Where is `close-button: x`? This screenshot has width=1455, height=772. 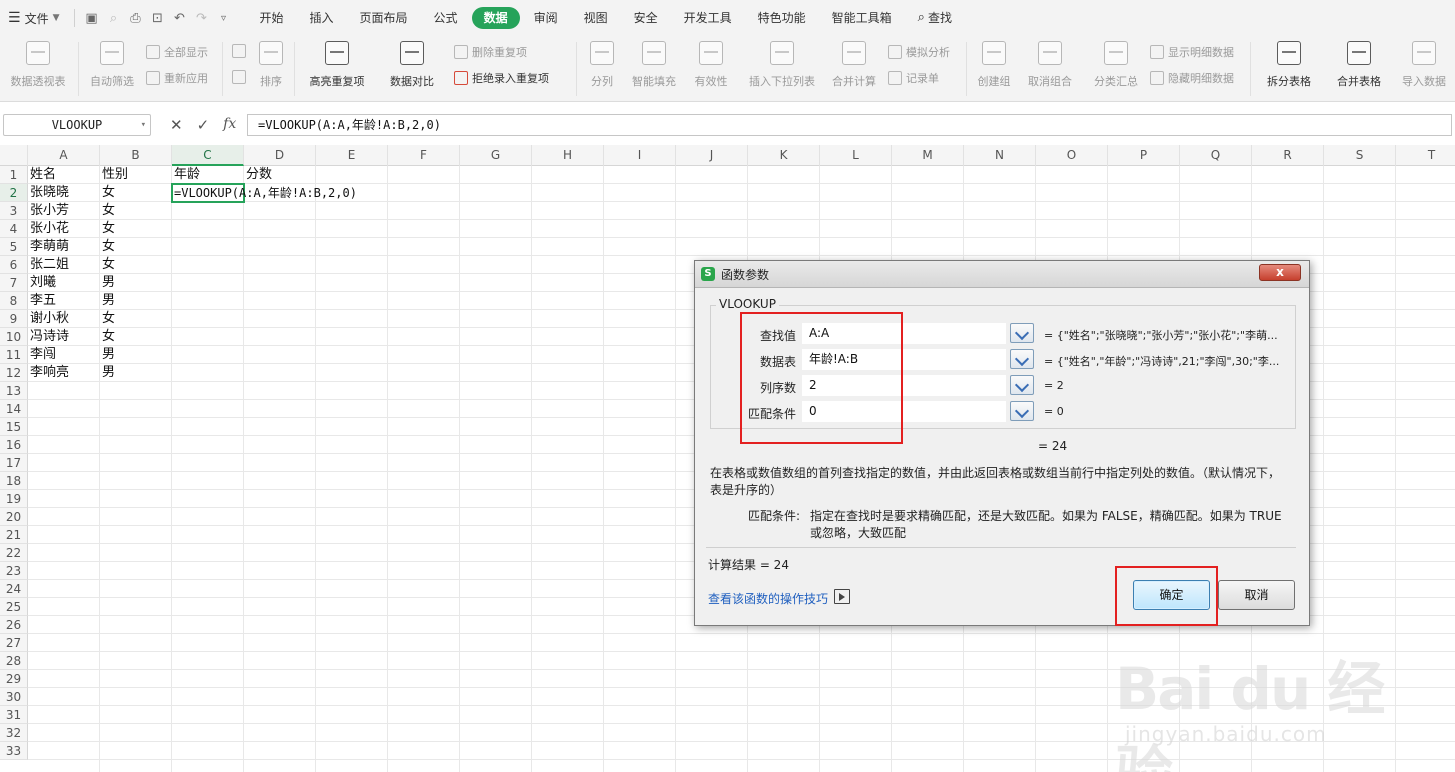 close-button: x is located at coordinates (1280, 272).